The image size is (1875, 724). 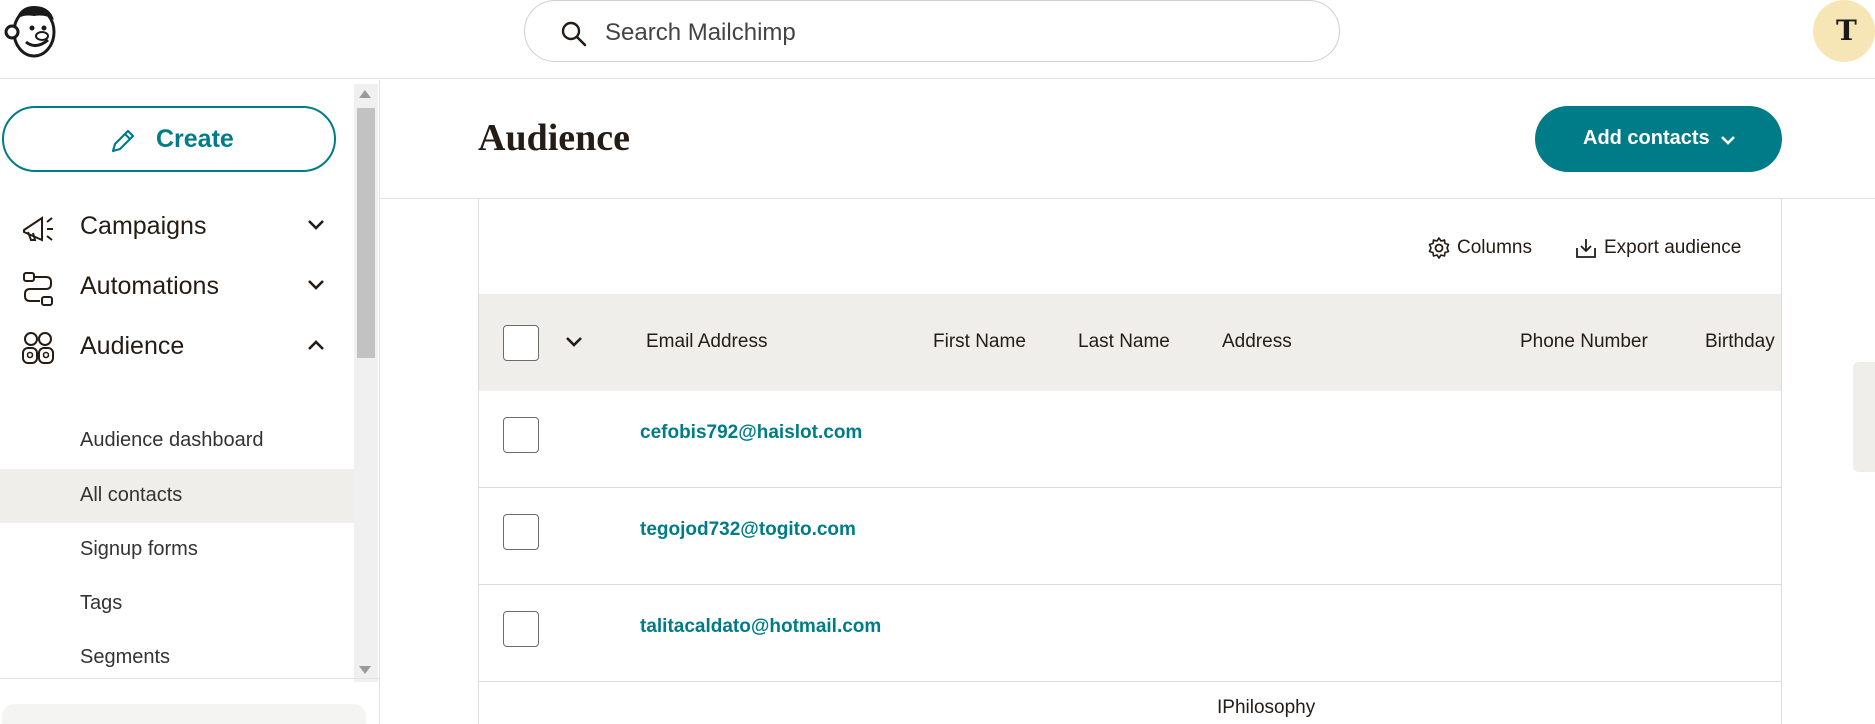 I want to click on sidebar-item-label: Campaigns, so click(x=143, y=226).